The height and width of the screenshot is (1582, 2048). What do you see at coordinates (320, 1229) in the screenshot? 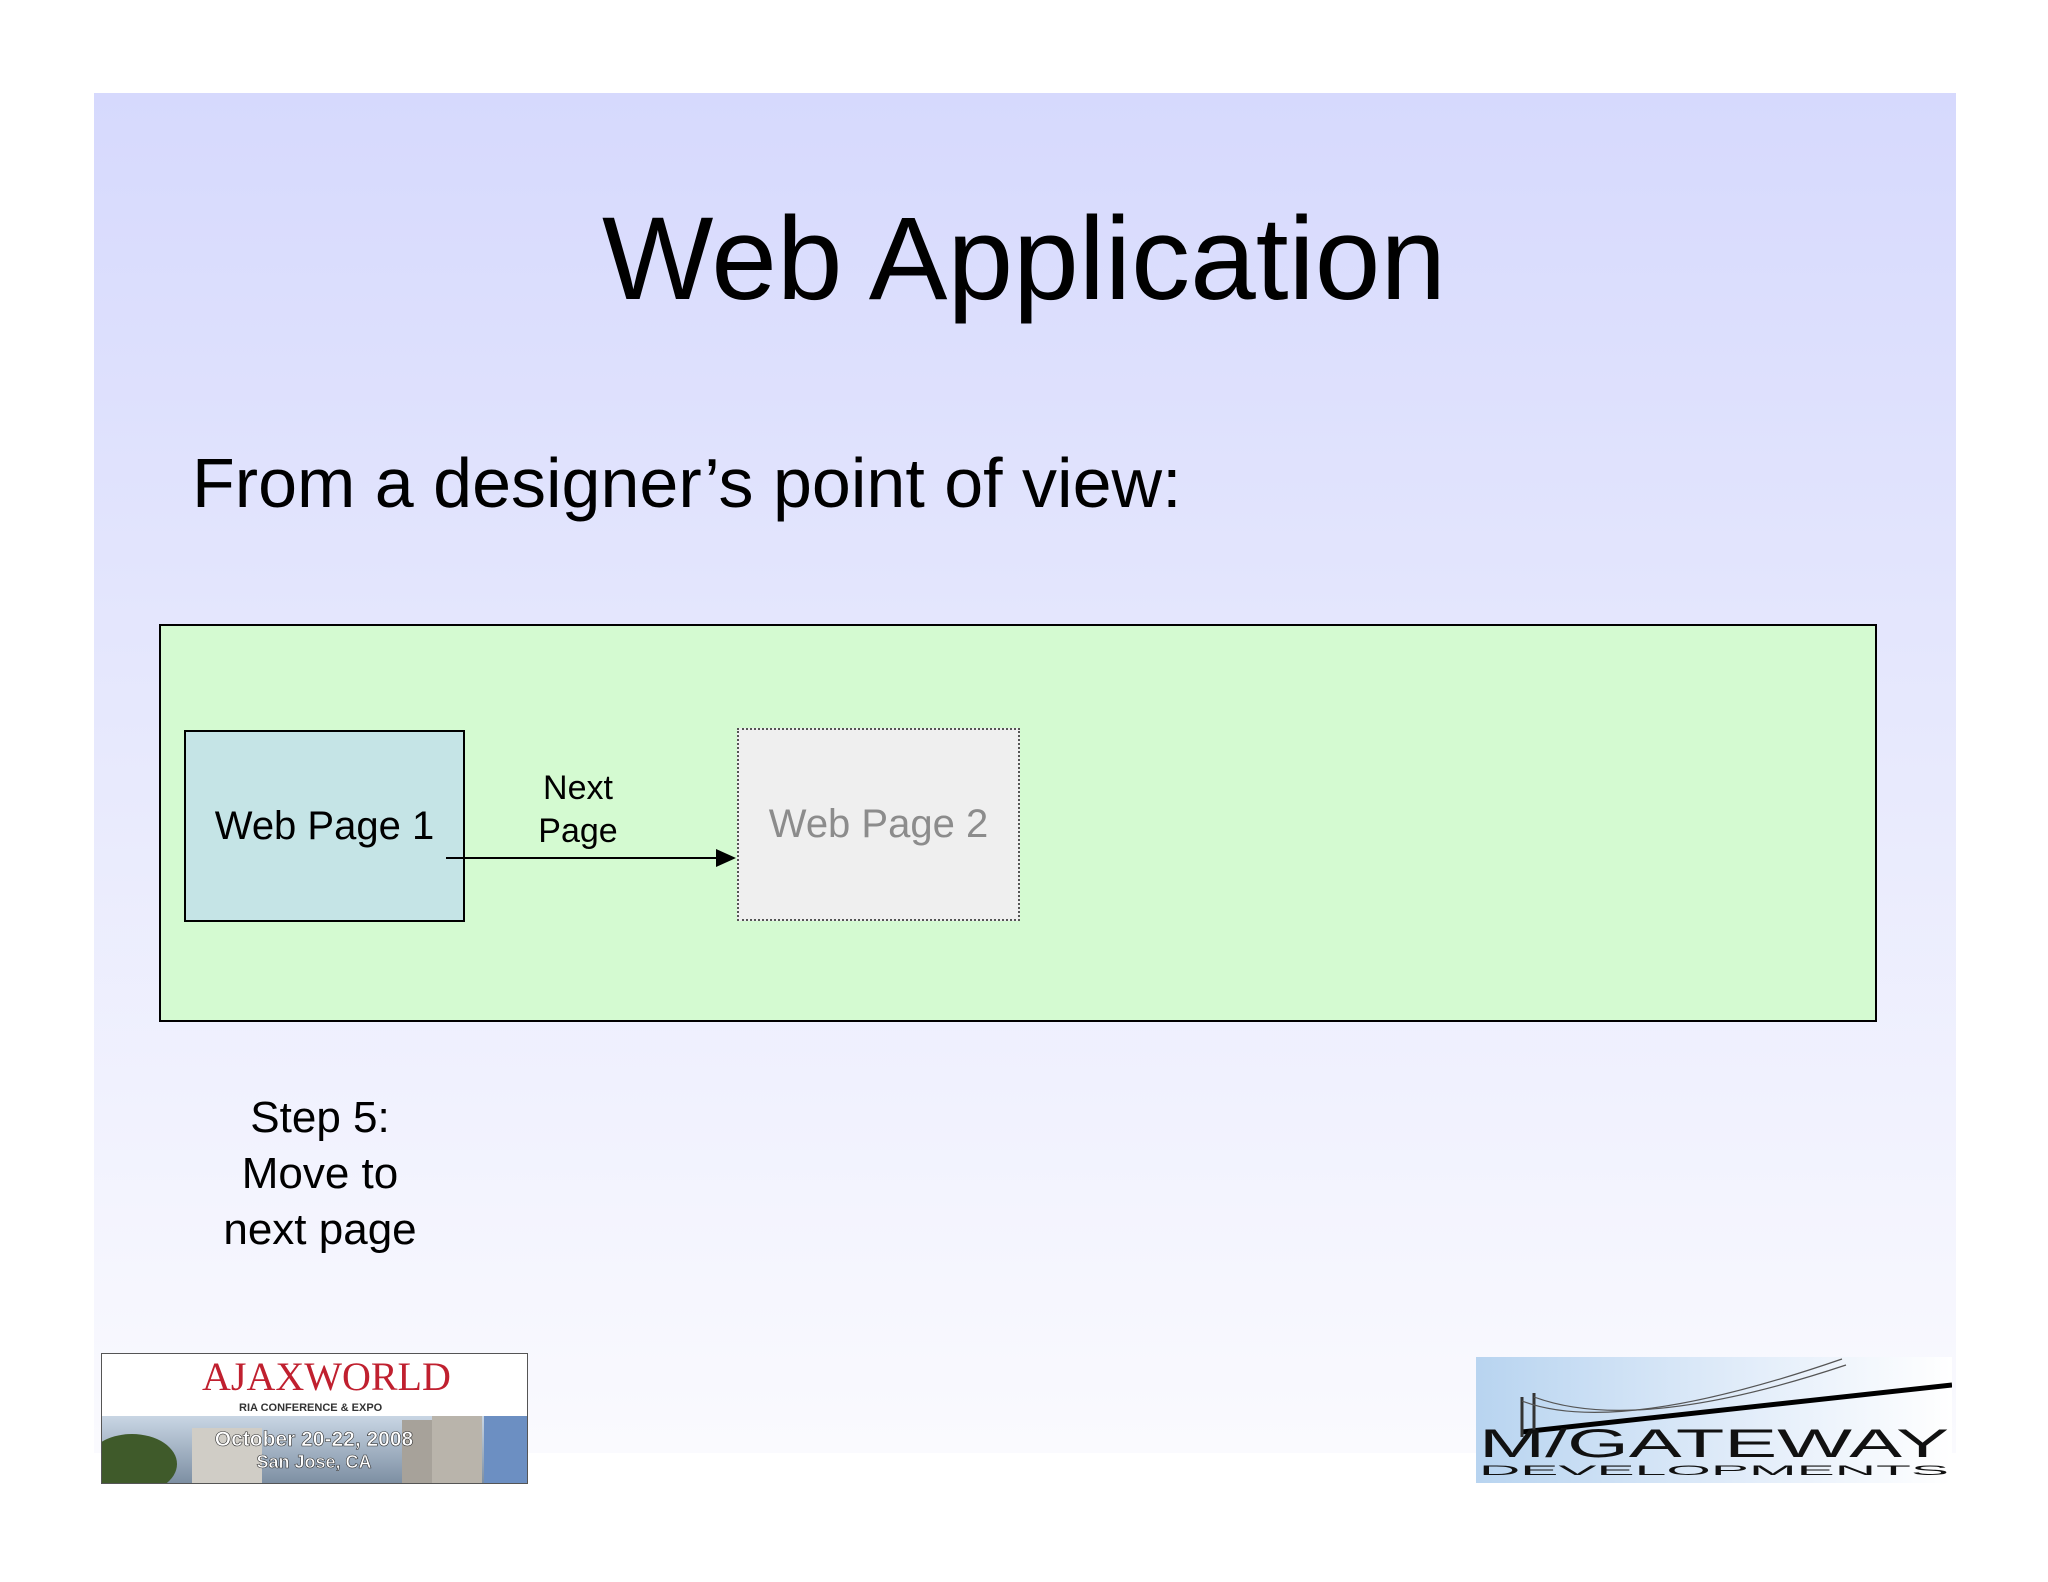
I see `step-caption-line-3: next page` at bounding box center [320, 1229].